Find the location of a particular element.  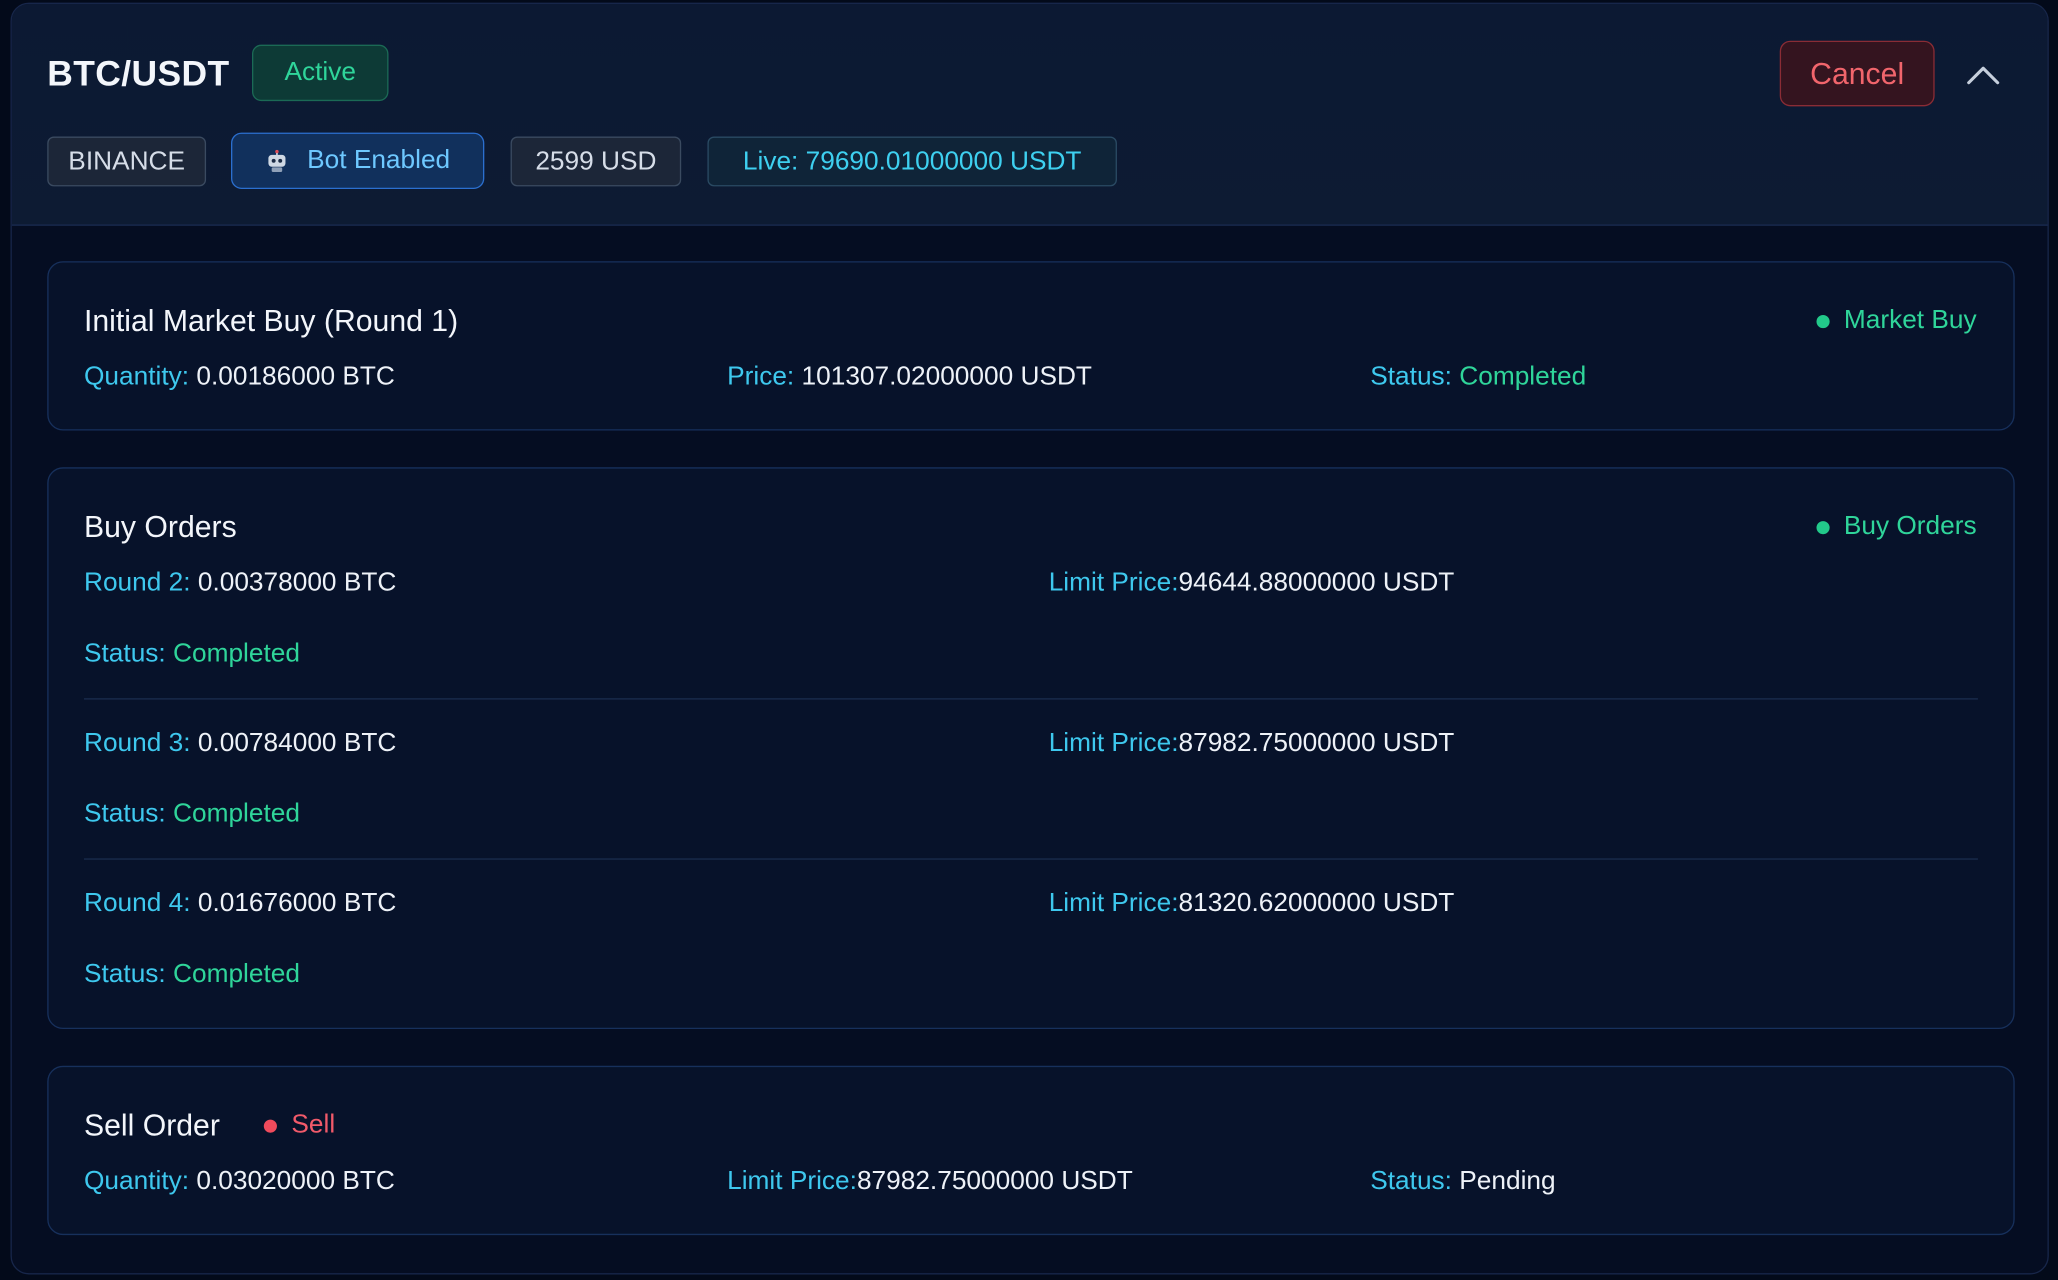

quantity-field: Quantity: 0.03020000 BTC is located at coordinates (239, 1182).